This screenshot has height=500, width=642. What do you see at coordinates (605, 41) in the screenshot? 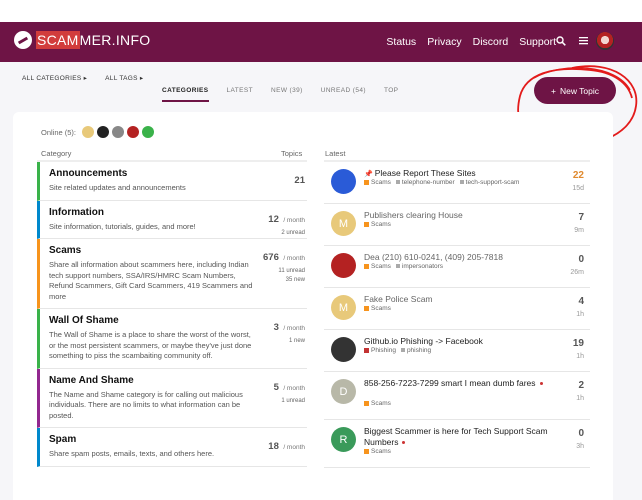
I see `user-avatar` at bounding box center [605, 41].